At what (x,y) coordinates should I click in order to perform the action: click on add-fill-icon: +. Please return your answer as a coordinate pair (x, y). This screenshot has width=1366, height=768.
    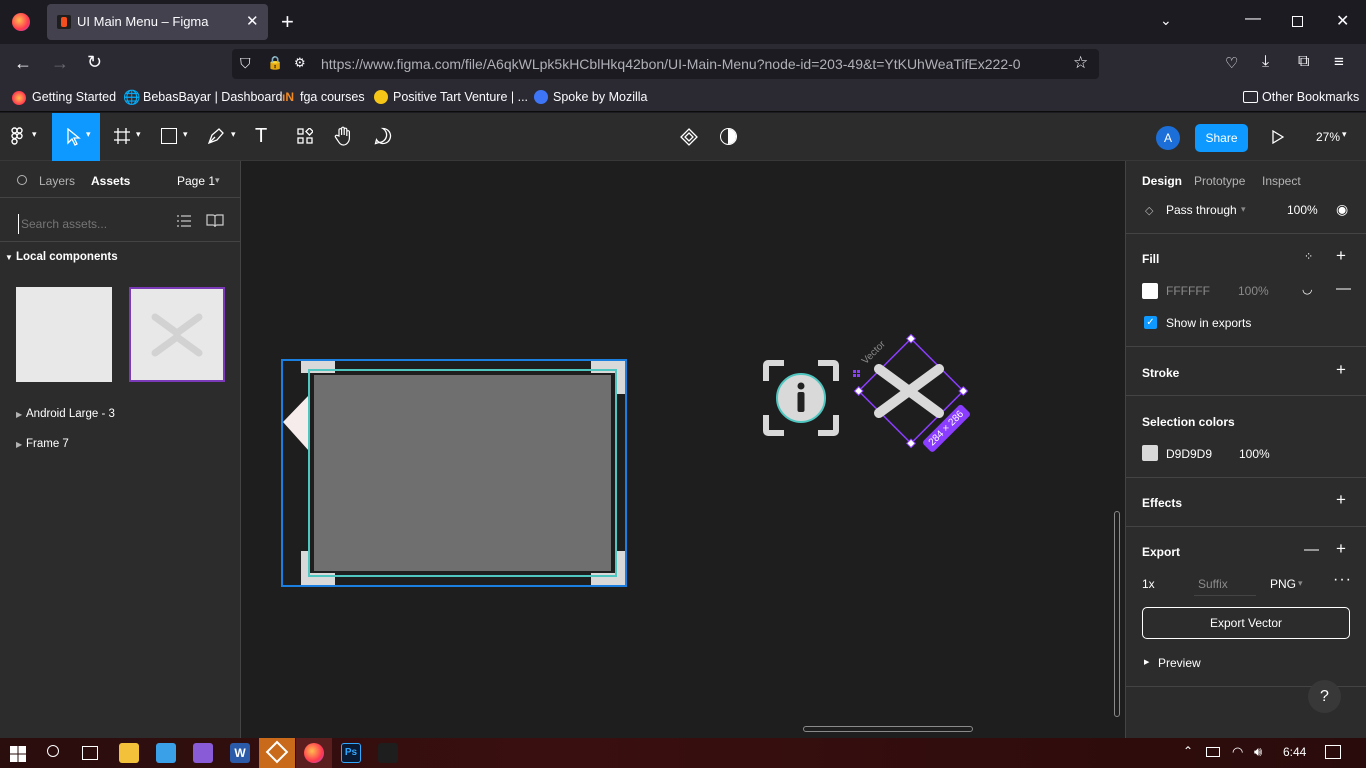
    Looking at the image, I should click on (1341, 256).